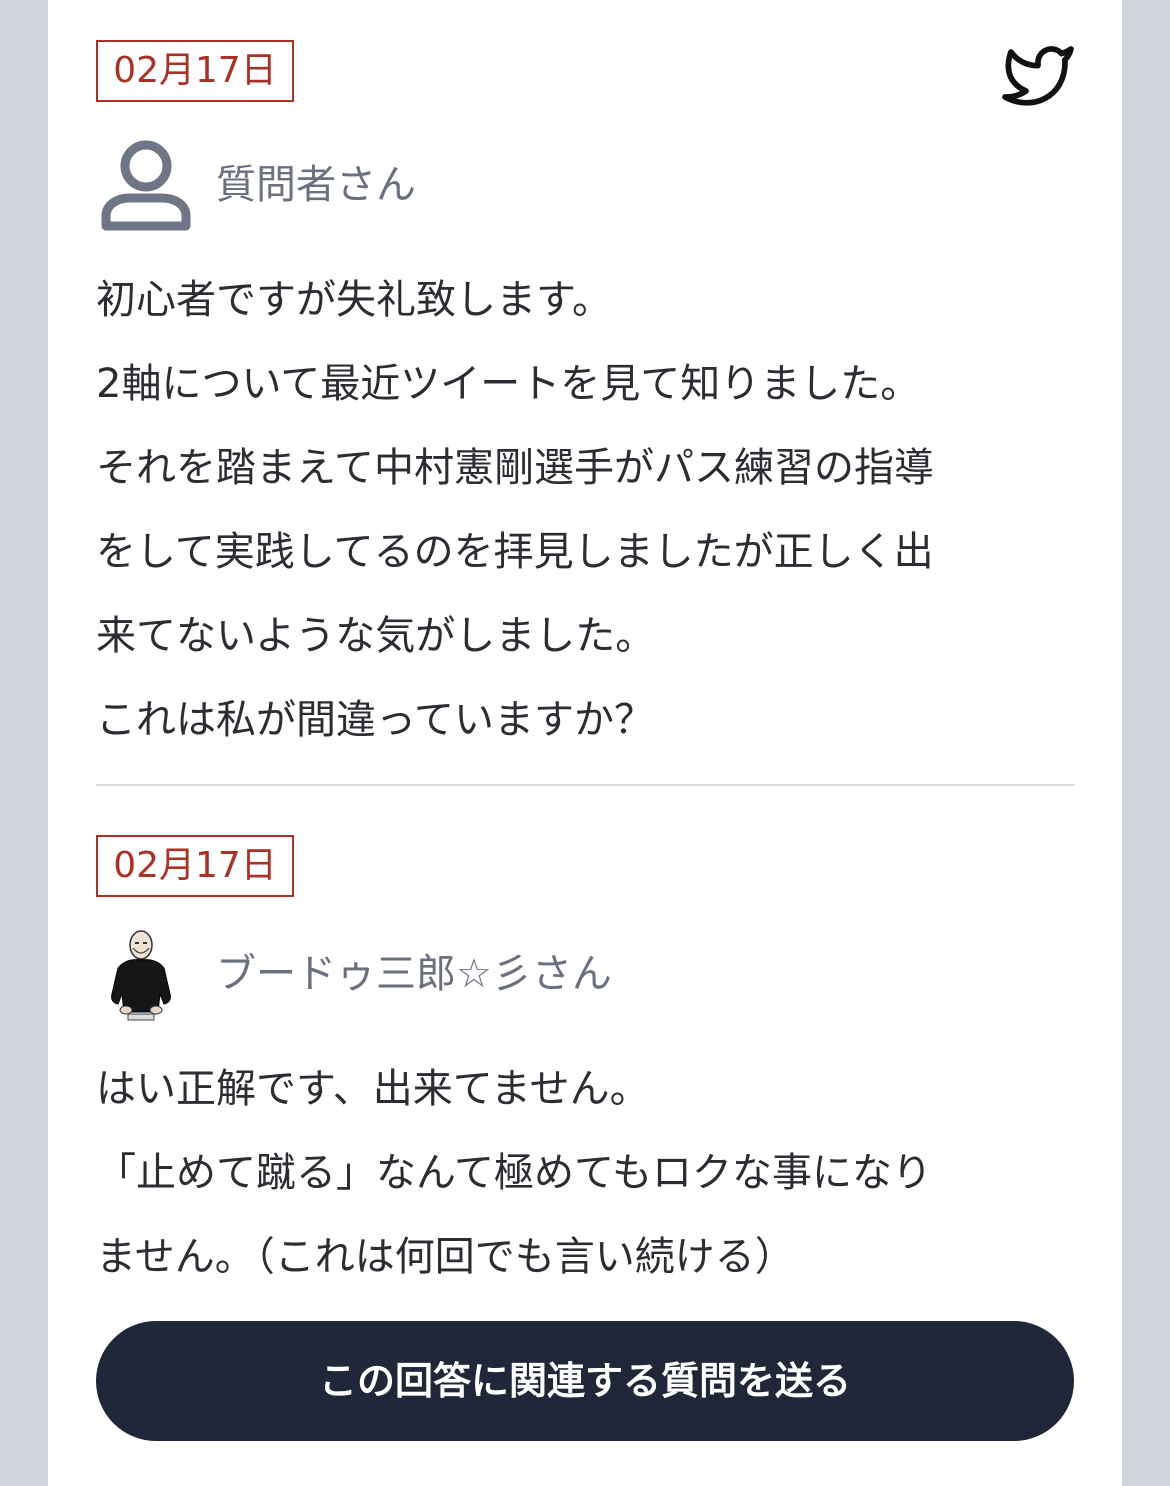 The width and height of the screenshot is (1170, 1486). What do you see at coordinates (515, 468) in the screenshot?
I see `question-line: それを踏まえて中村憲剛選手がパス練習の指導` at bounding box center [515, 468].